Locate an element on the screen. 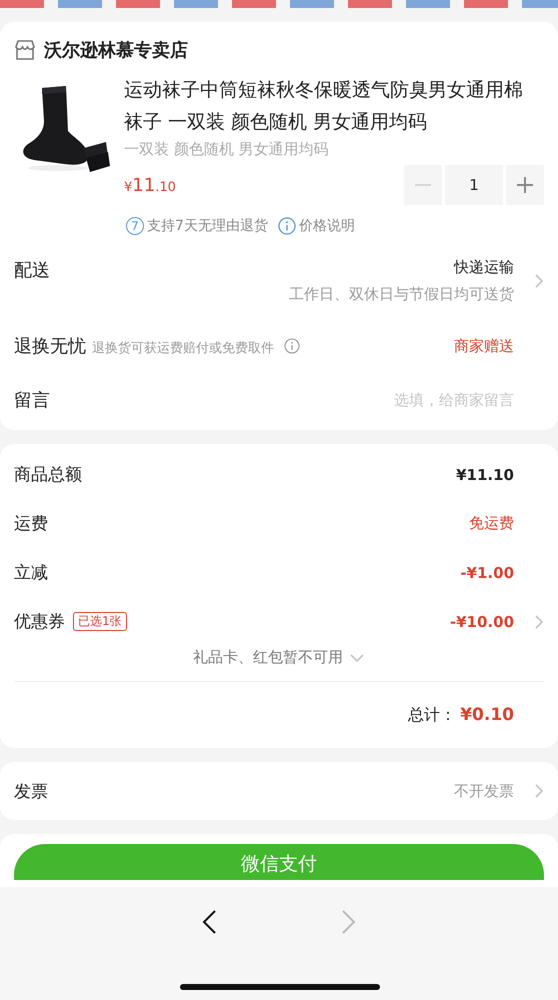 The width and height of the screenshot is (558, 1000). summary-value: -¥1.00 is located at coordinates (486, 573).